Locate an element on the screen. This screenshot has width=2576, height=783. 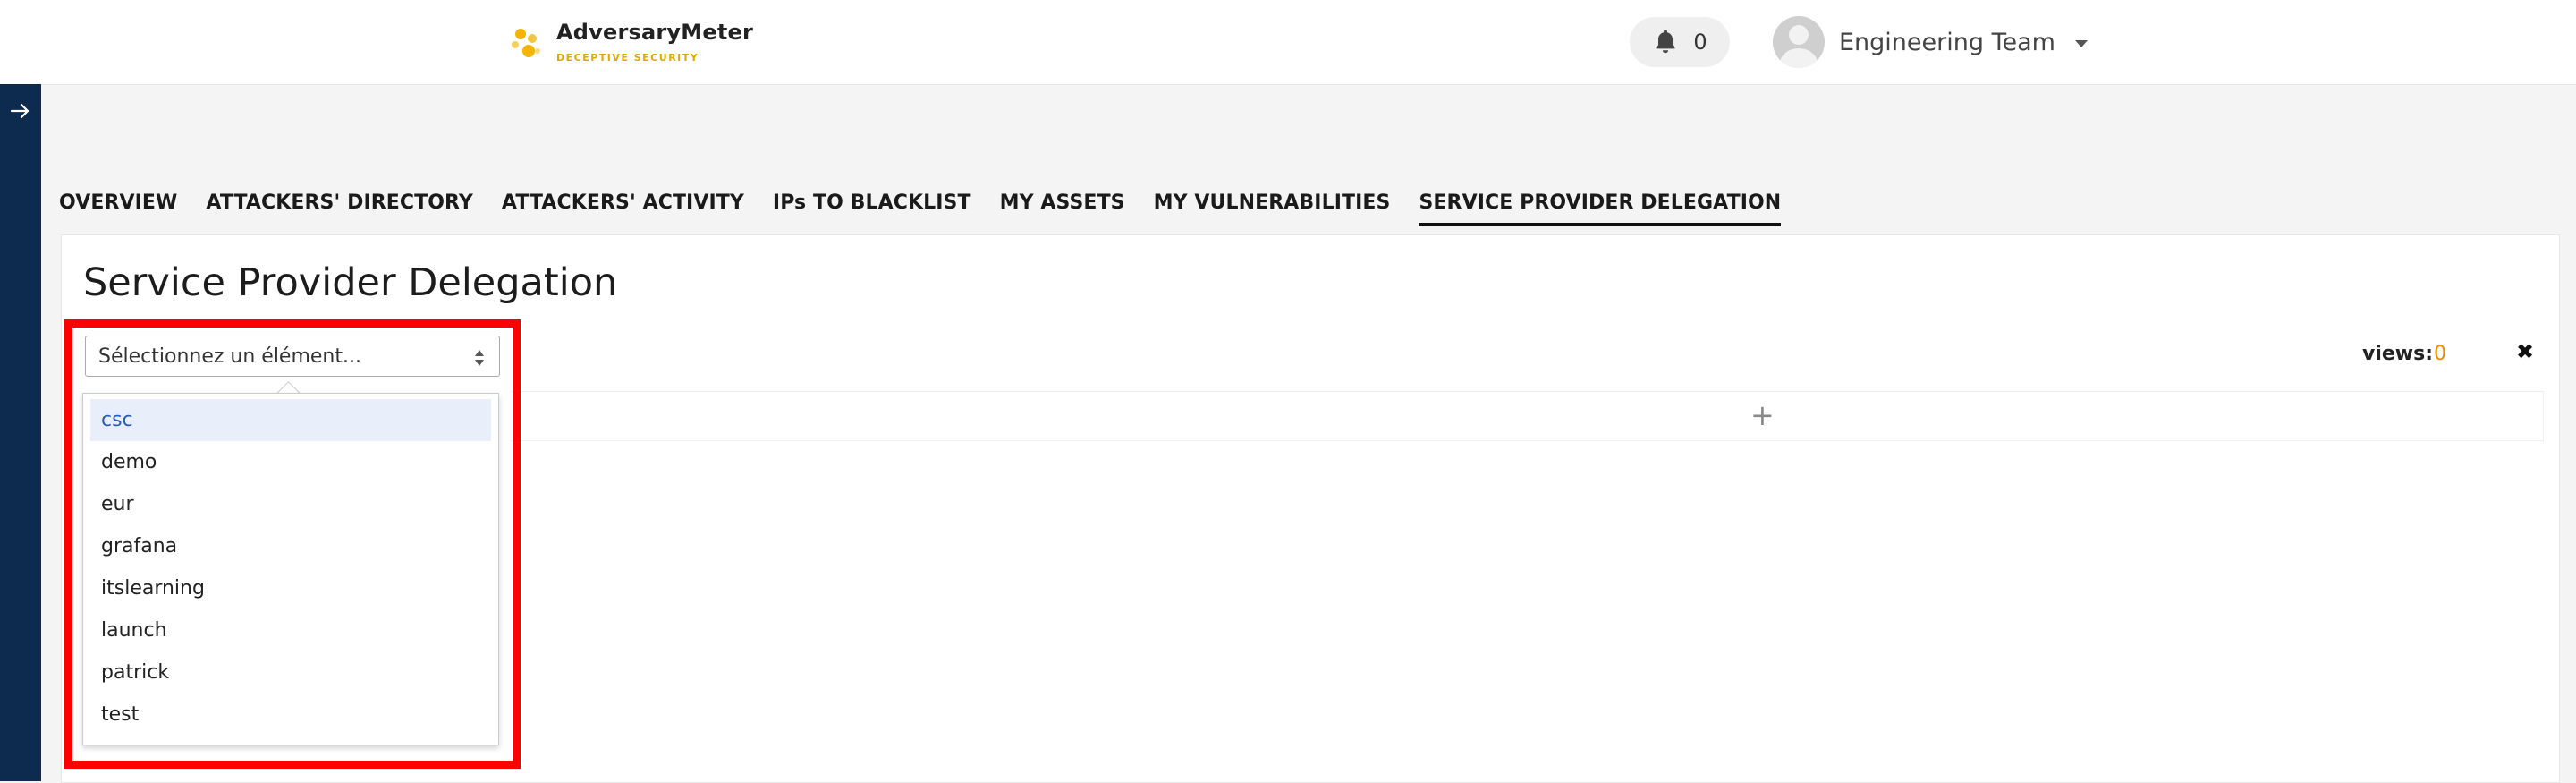
user-avatar-icon is located at coordinates (1799, 42).